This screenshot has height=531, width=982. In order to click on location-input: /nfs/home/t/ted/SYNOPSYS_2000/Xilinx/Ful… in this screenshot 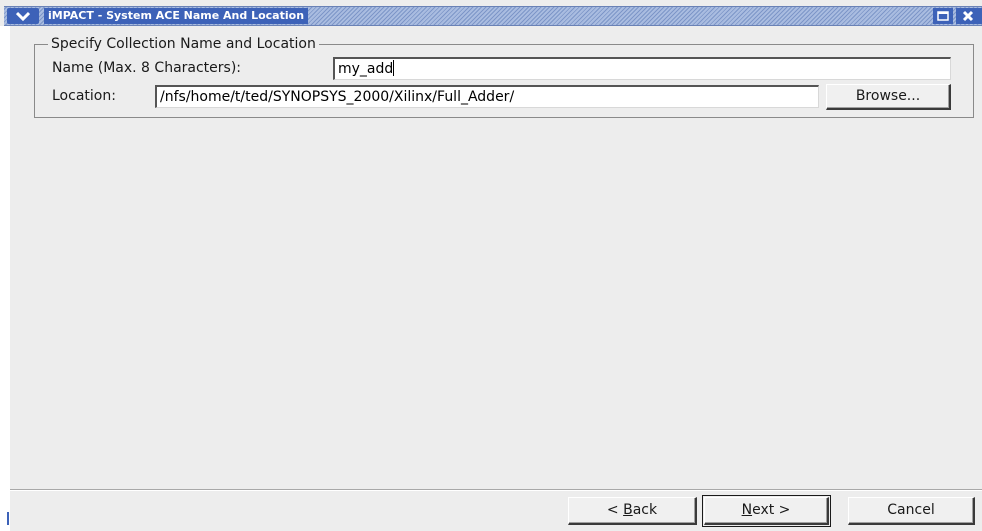, I will do `click(487, 96)`.